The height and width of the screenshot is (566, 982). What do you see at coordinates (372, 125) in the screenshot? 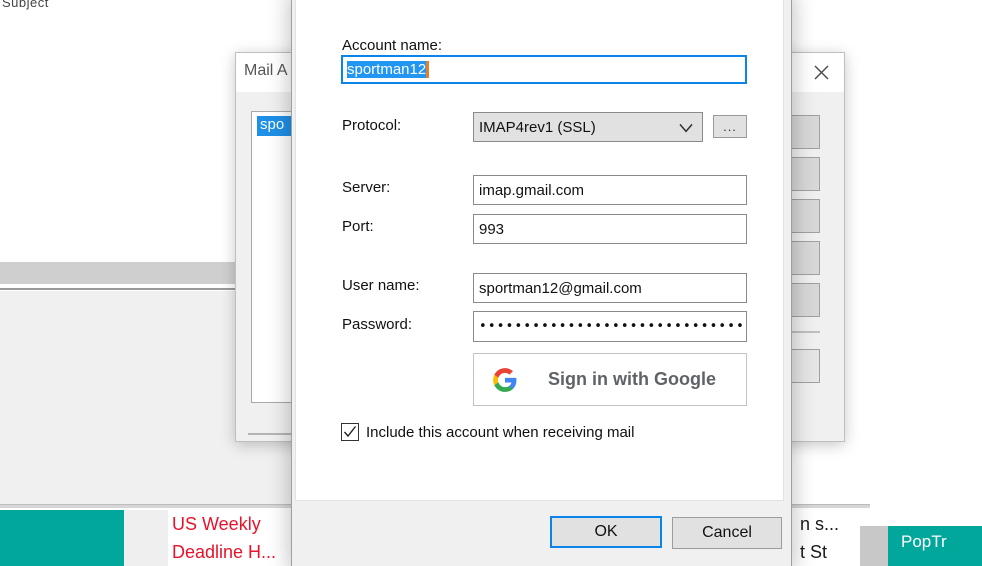
I see `protocol-label: Protocol:` at bounding box center [372, 125].